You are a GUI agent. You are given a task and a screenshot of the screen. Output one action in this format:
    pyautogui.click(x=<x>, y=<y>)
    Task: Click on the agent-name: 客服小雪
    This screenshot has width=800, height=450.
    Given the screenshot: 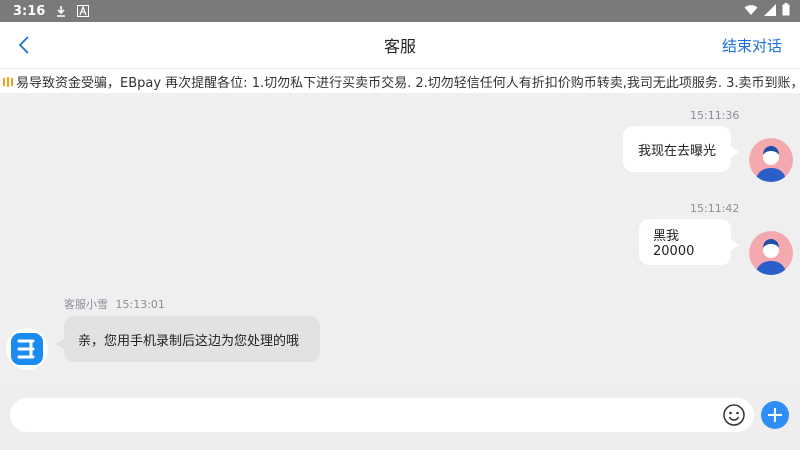 What is the action you would take?
    pyautogui.click(x=86, y=304)
    